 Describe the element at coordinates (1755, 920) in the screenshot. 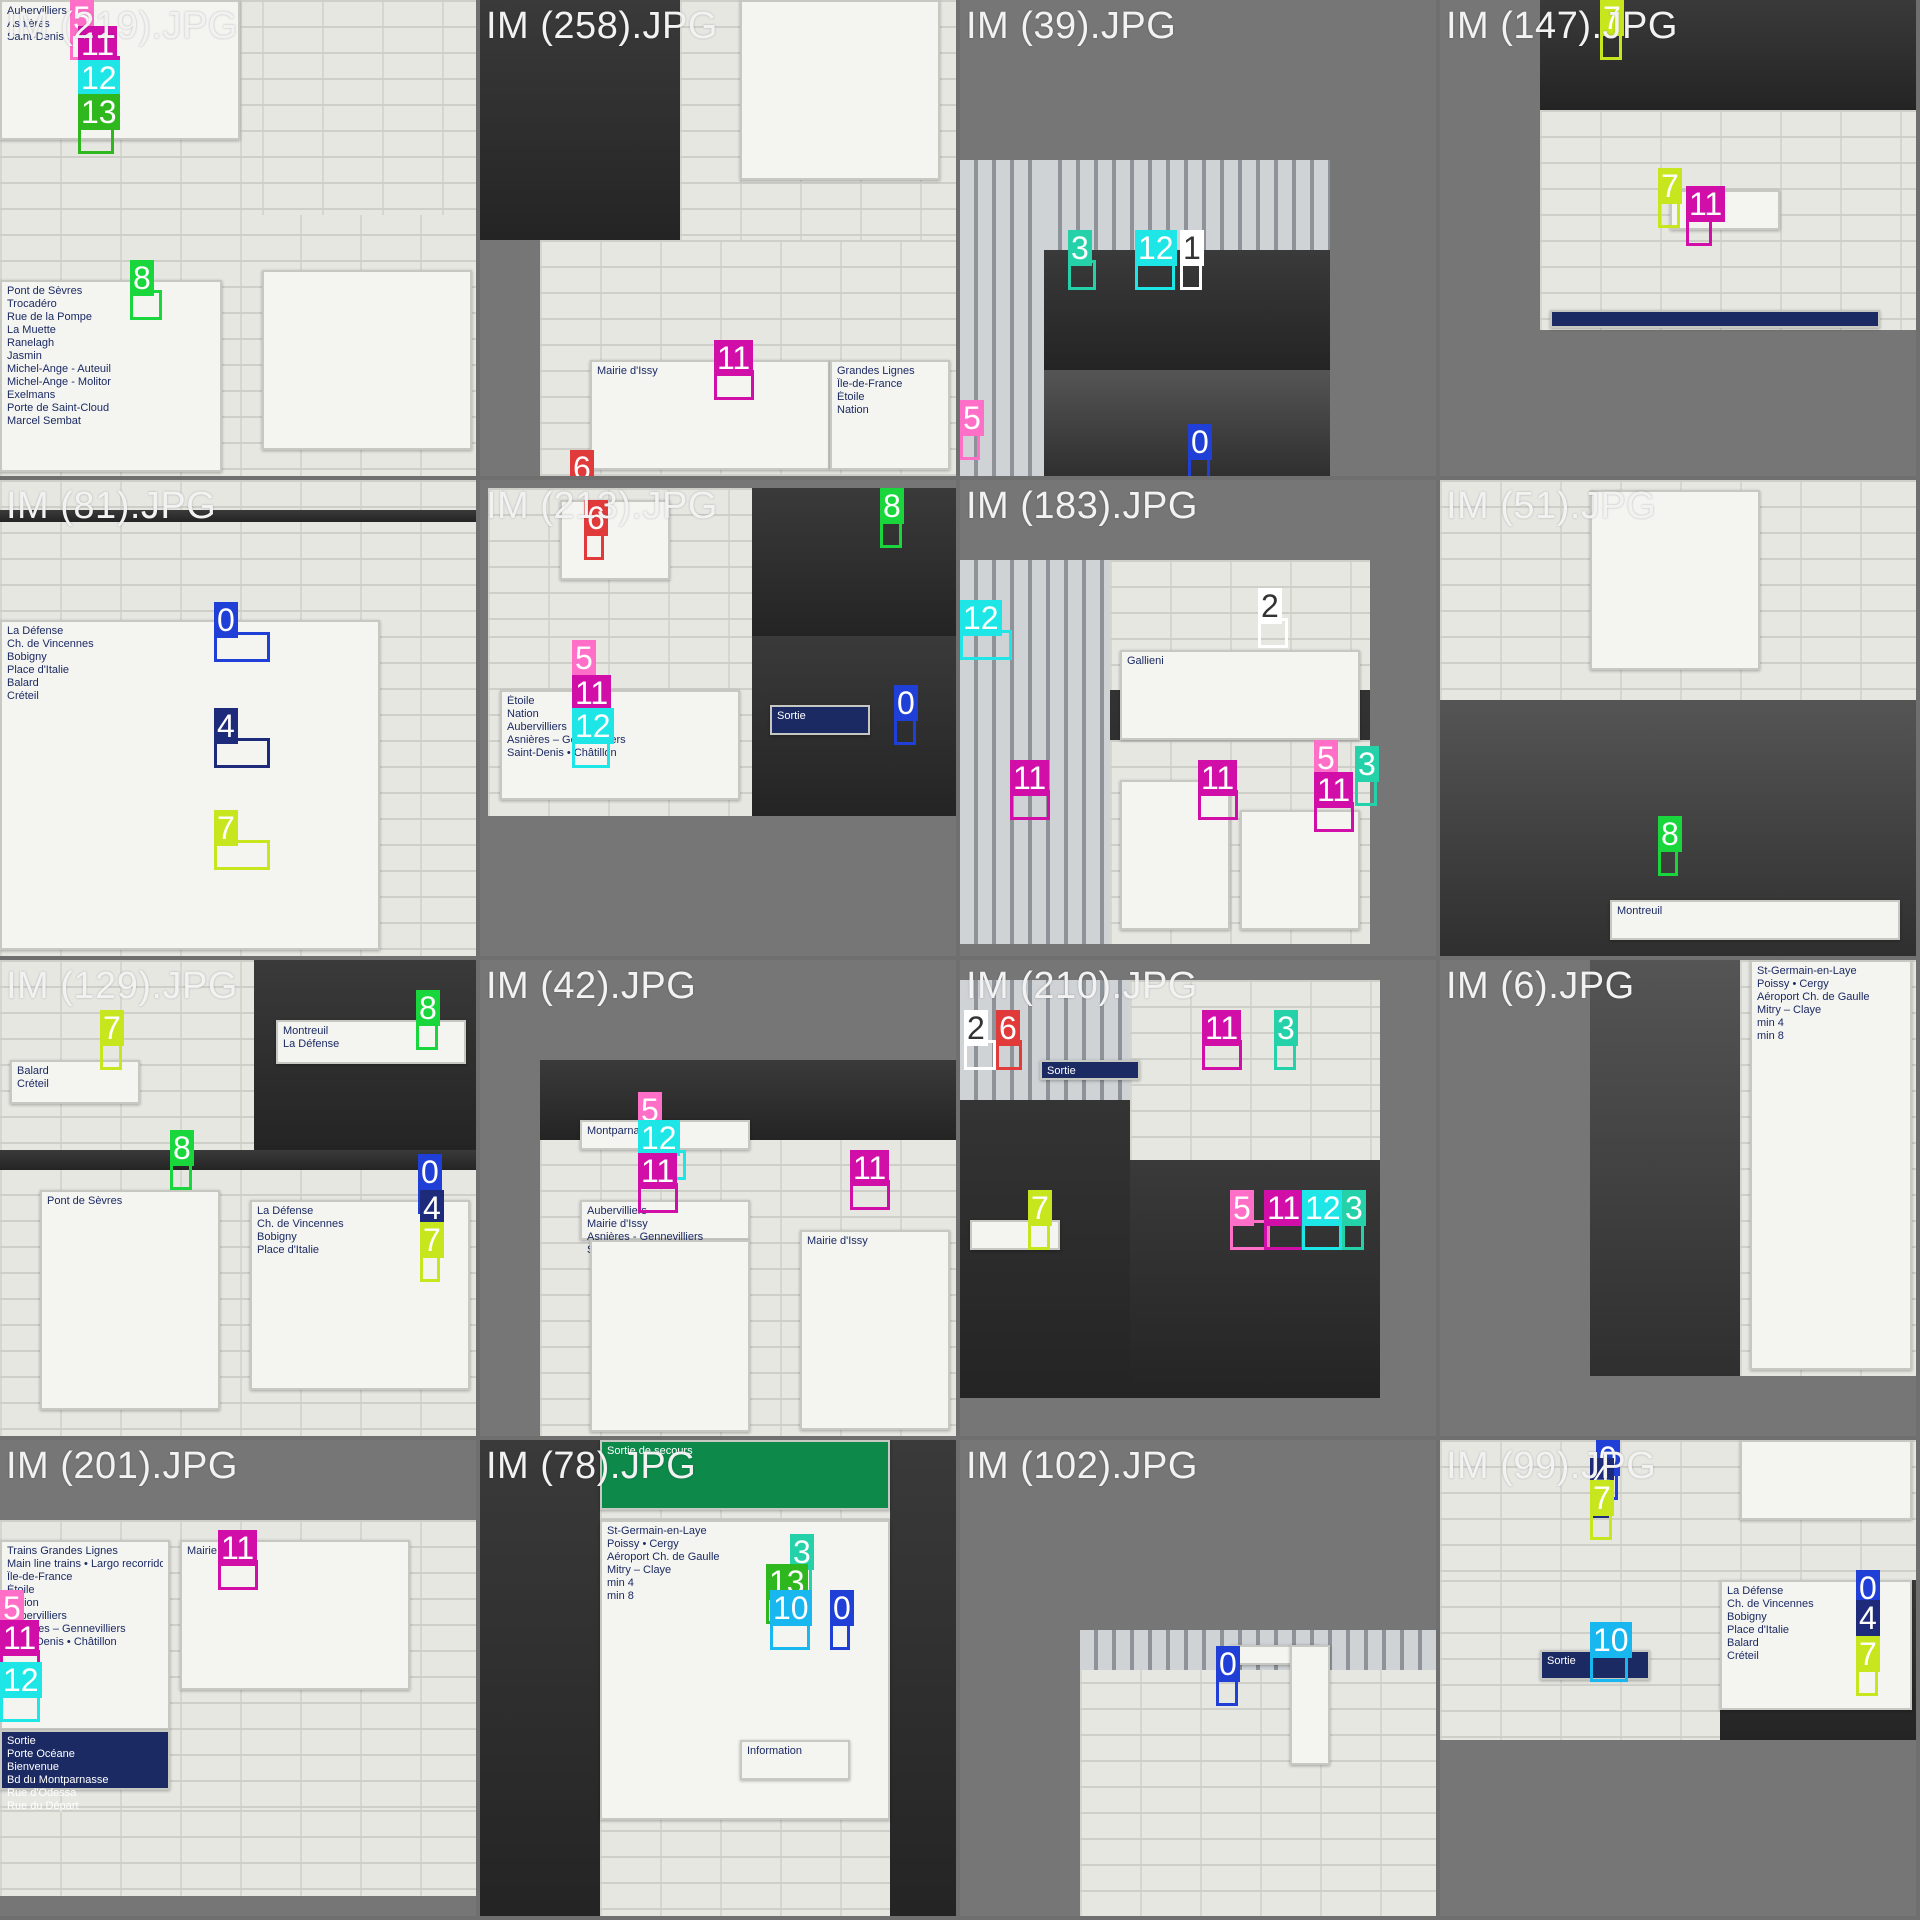

I see `metro-sign: Montreuil` at that location.